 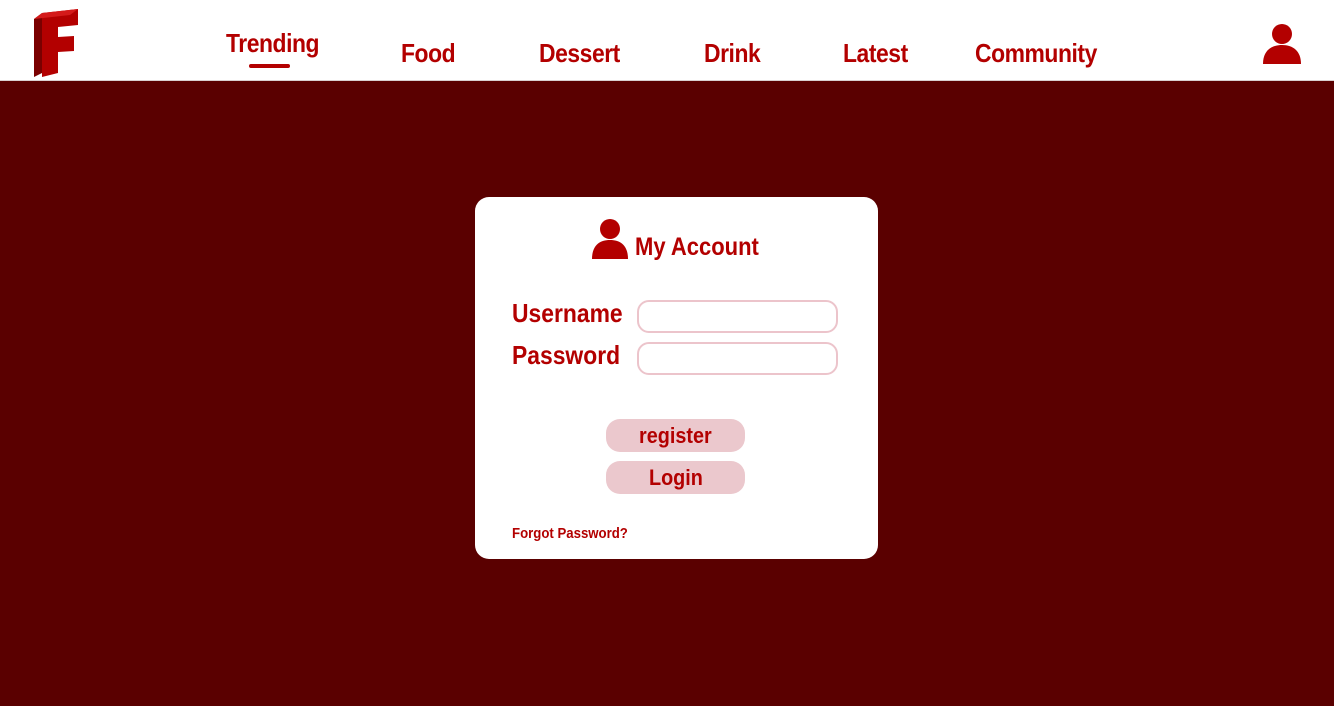 What do you see at coordinates (570, 533) in the screenshot?
I see `forgot-password-link: Forgot Password?` at bounding box center [570, 533].